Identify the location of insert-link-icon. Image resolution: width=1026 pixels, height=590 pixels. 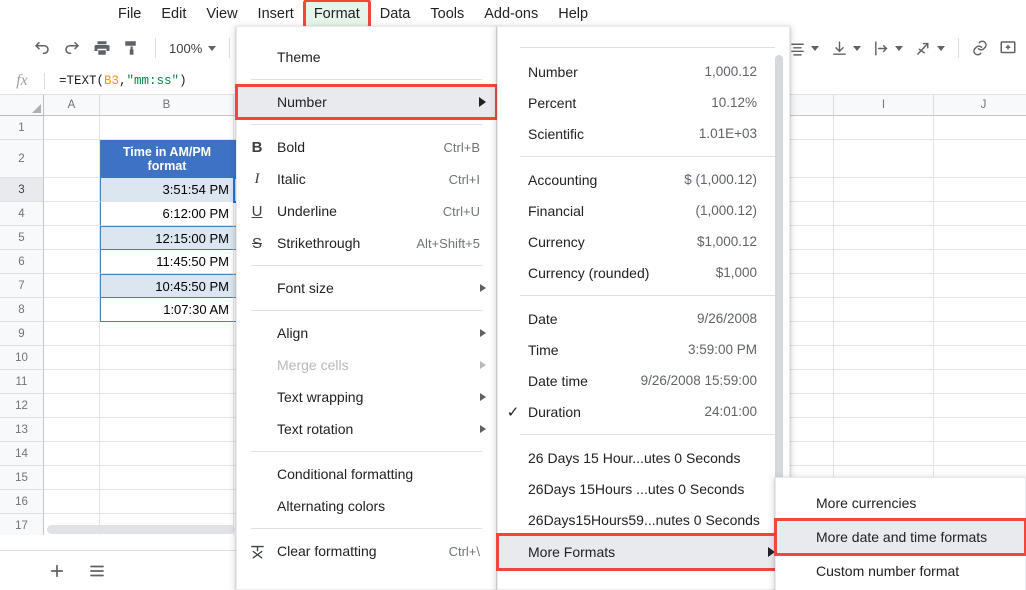
(980, 48).